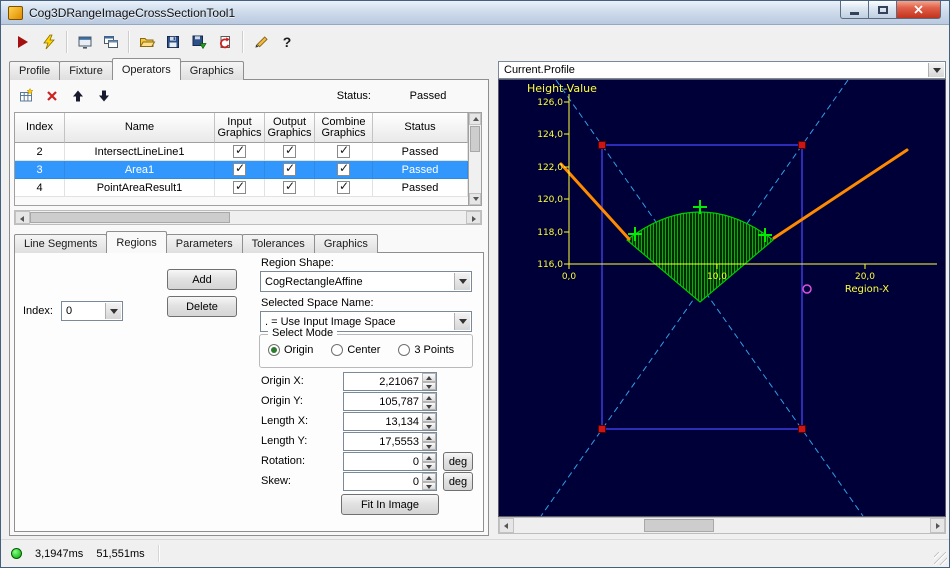  What do you see at coordinates (854, 10) in the screenshot?
I see `minimize-button` at bounding box center [854, 10].